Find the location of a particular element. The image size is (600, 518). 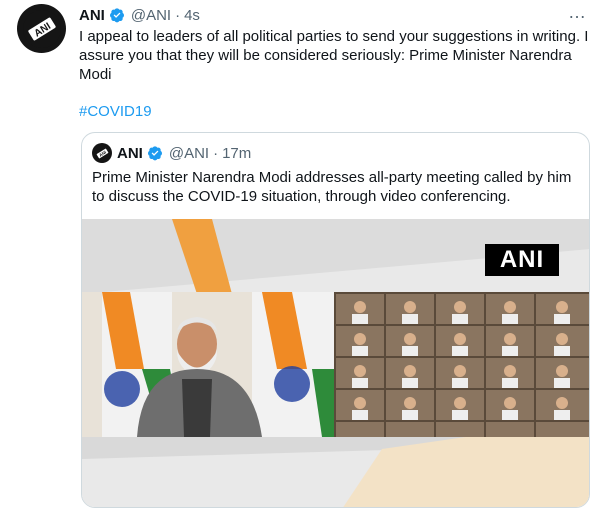

hashtag-link: #COVID19 is located at coordinates (115, 111).